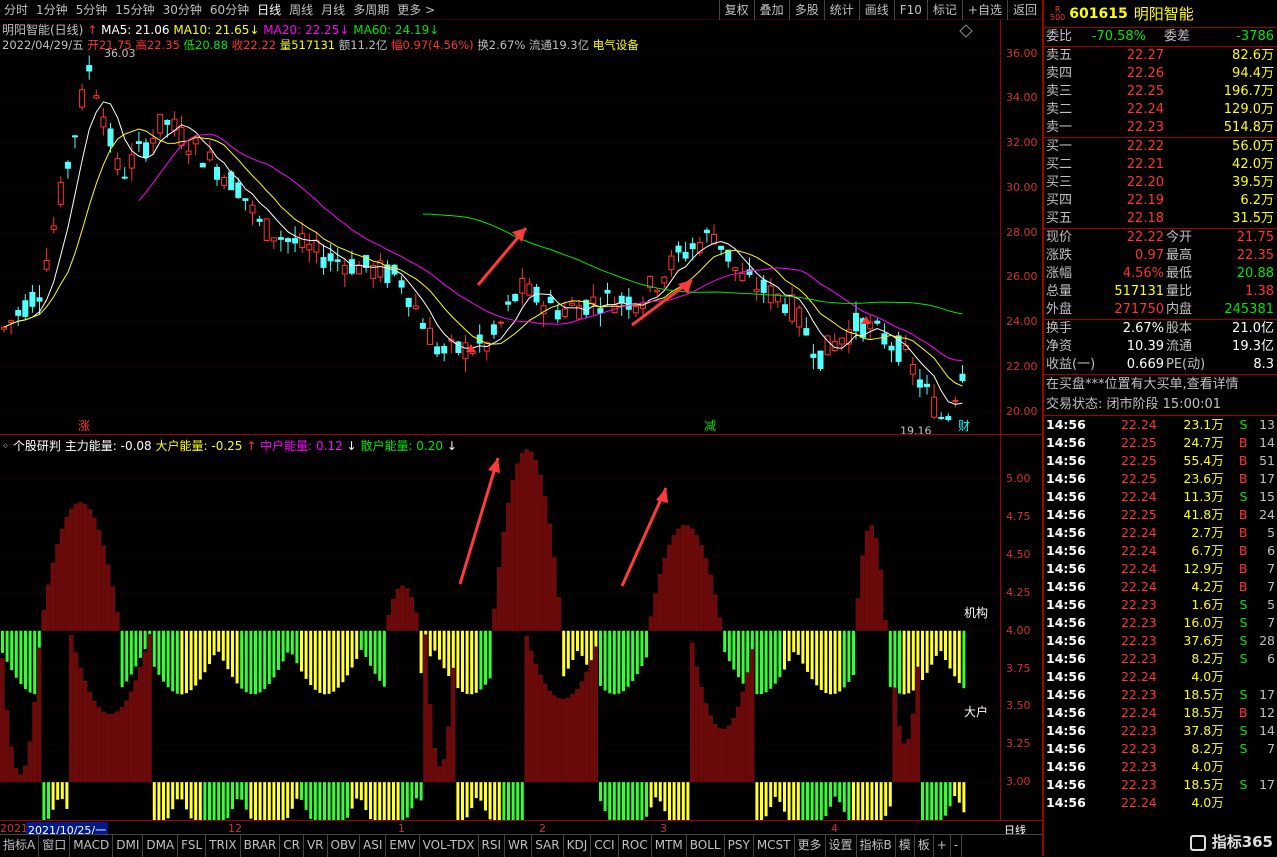 This screenshot has width=1277, height=857. Describe the element at coordinates (1160, 310) in the screenshot. I see `stat-row: 外盘 271750 内盘 245381` at that location.